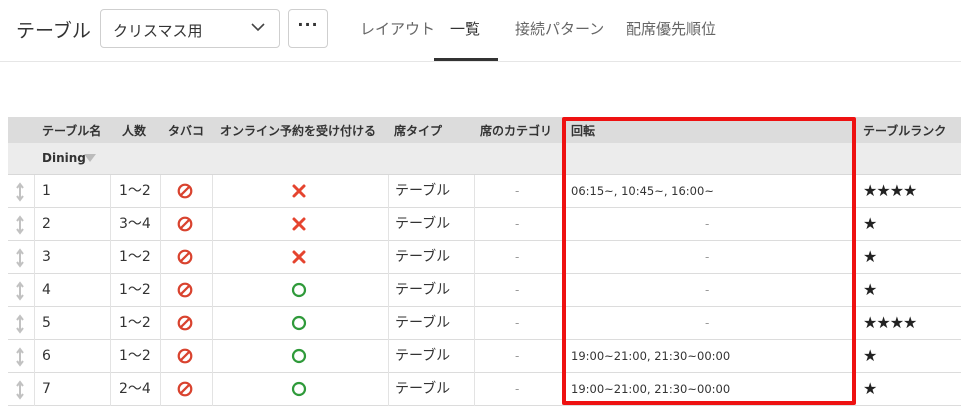 Image resolution: width=961 pixels, height=408 pixels. What do you see at coordinates (890, 322) in the screenshot?
I see `rank-stars: ★★★★` at bounding box center [890, 322].